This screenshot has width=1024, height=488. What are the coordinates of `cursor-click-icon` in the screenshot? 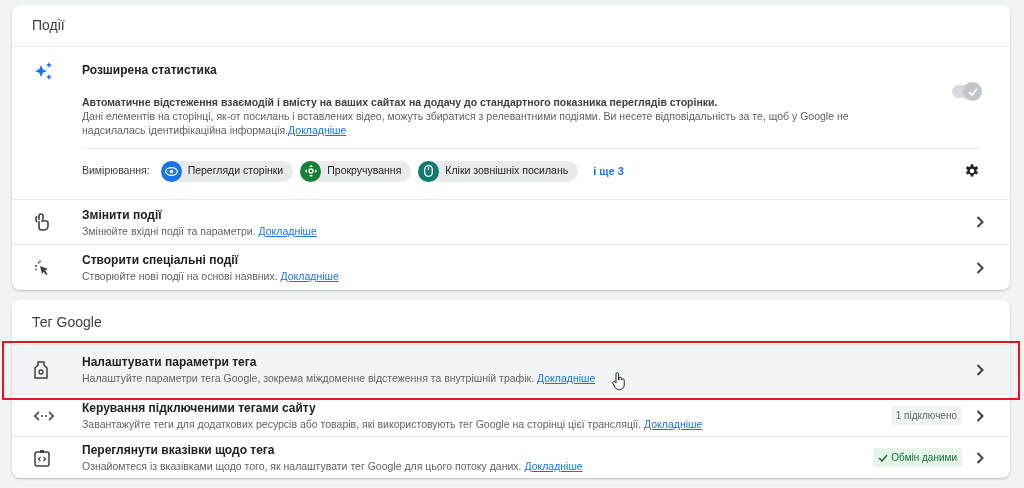 It's located at (42, 267).